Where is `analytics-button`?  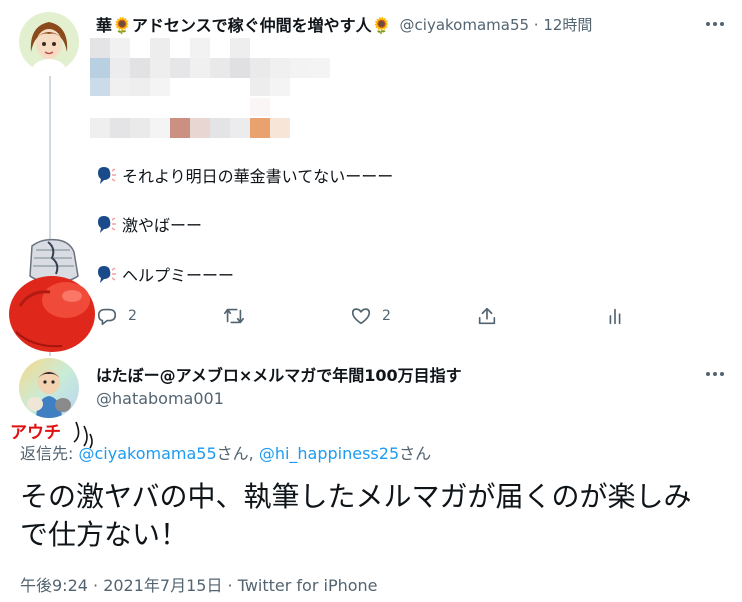
analytics-button is located at coordinates (615, 316).